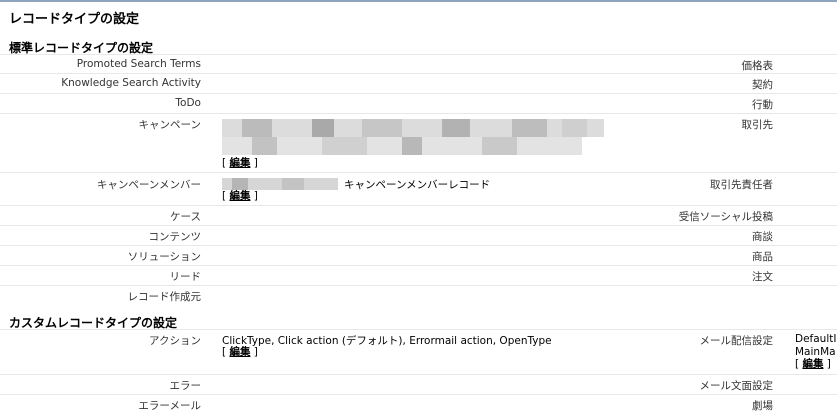  What do you see at coordinates (418, 83) in the screenshot?
I see `record-type-row: Knowledge Search Activity 契約` at bounding box center [418, 83].